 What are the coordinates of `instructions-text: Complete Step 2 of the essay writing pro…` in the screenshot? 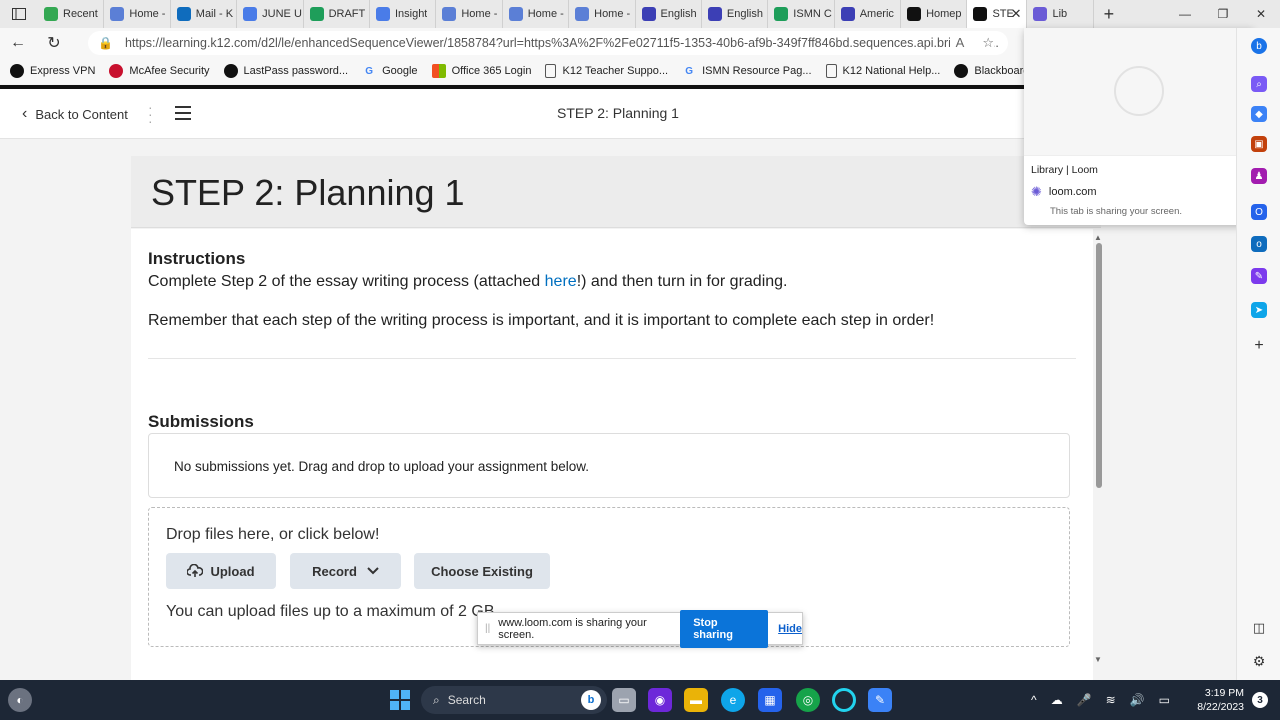 It's located at (467, 282).